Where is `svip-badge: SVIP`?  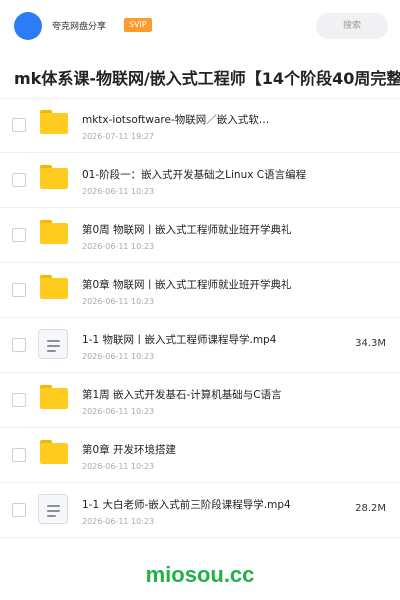
svip-badge: SVIP is located at coordinates (138, 25).